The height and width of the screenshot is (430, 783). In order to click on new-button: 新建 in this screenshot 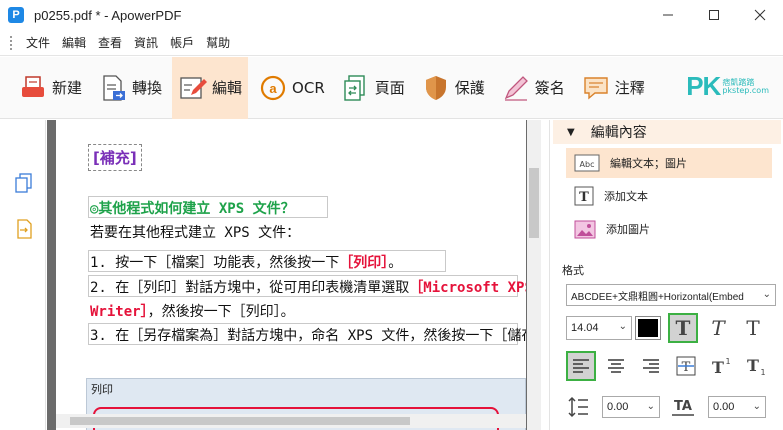, I will do `click(50, 88)`.